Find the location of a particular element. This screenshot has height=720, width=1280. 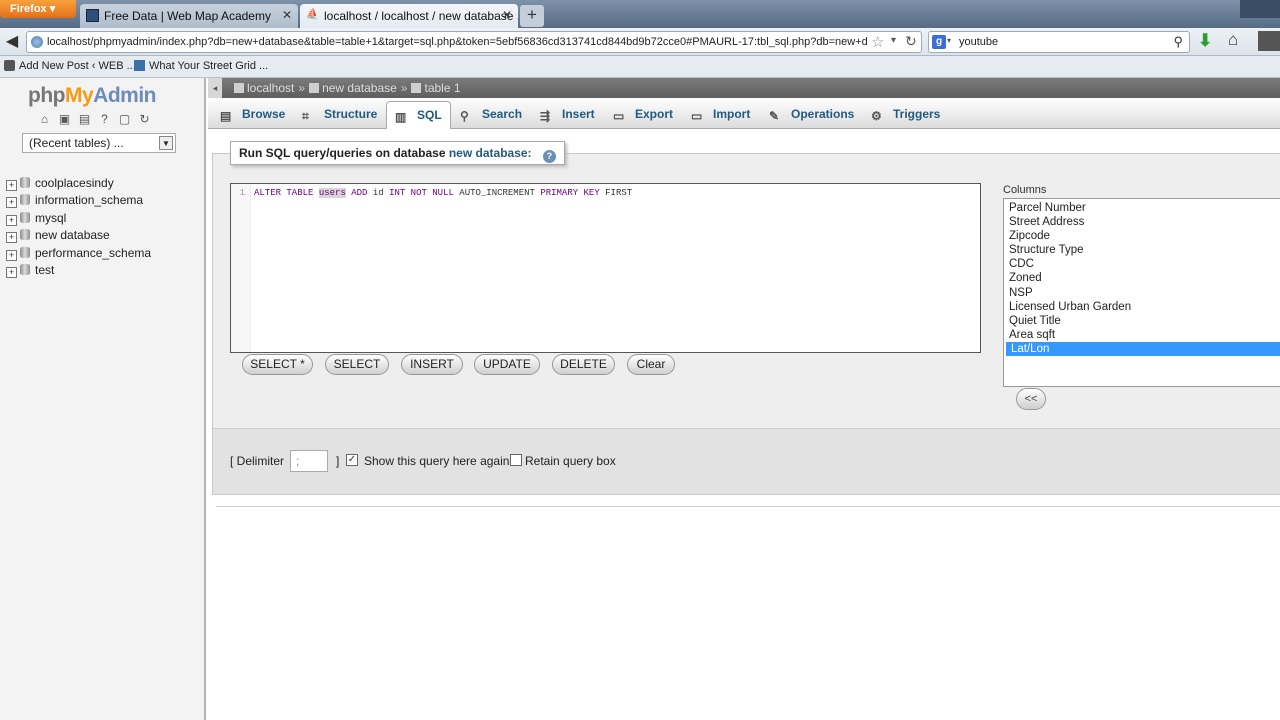

logout-icon: ▣ is located at coordinates (64, 119).